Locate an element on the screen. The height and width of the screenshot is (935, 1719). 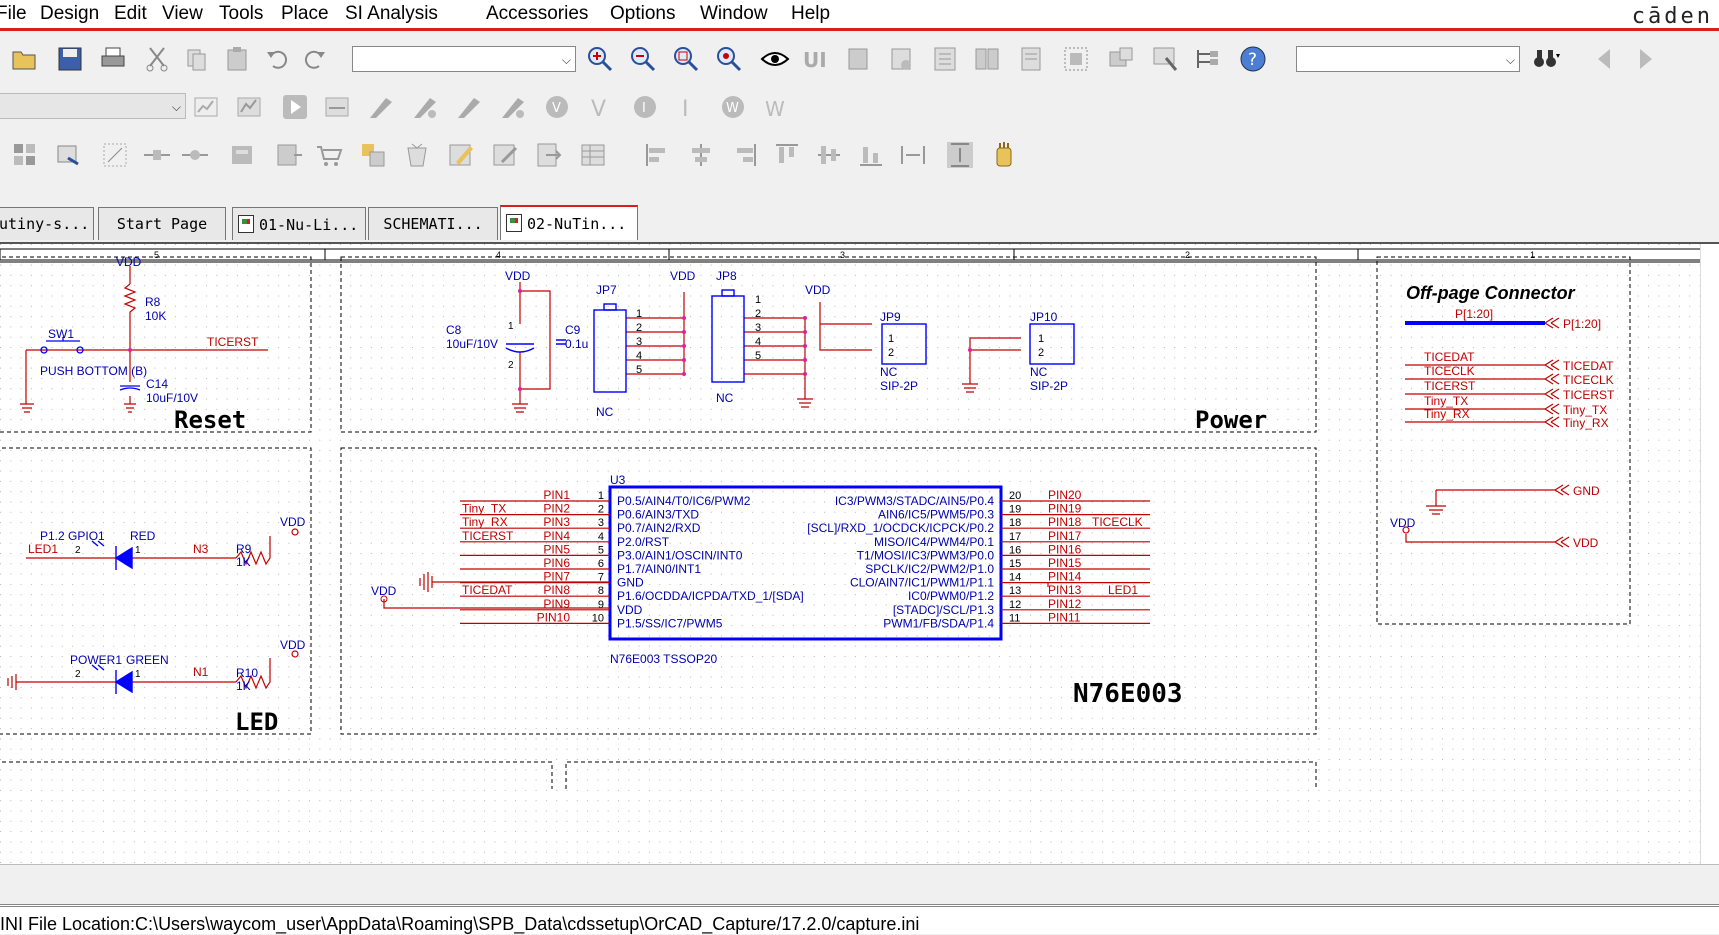
menu-help: Help is located at coordinates (810, 14).